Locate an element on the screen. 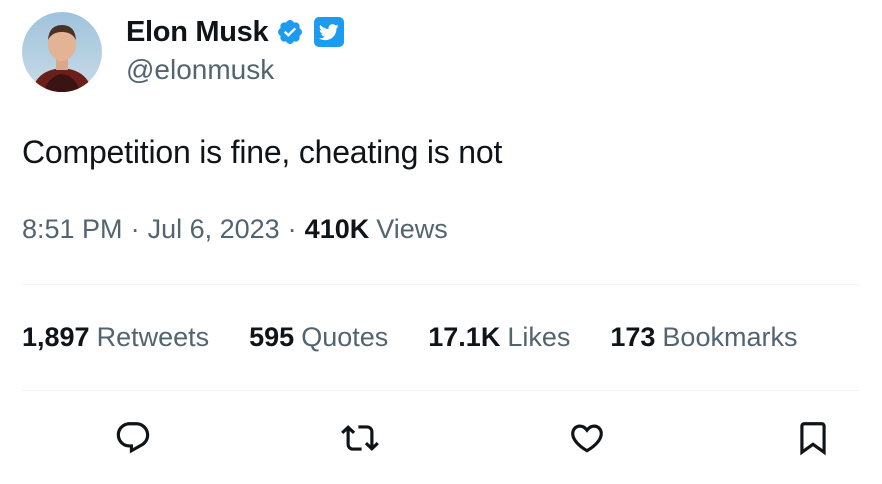  stat-bookmarks: 173 Bookmarks is located at coordinates (703, 337).